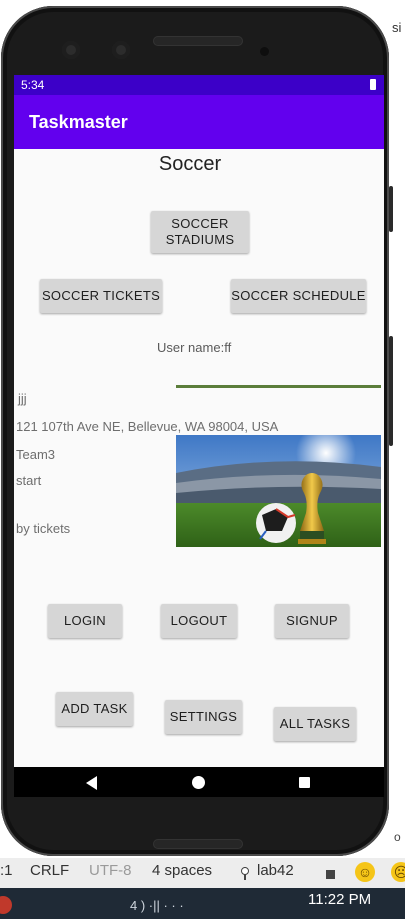  I want to click on app-icon, so click(6, 905).